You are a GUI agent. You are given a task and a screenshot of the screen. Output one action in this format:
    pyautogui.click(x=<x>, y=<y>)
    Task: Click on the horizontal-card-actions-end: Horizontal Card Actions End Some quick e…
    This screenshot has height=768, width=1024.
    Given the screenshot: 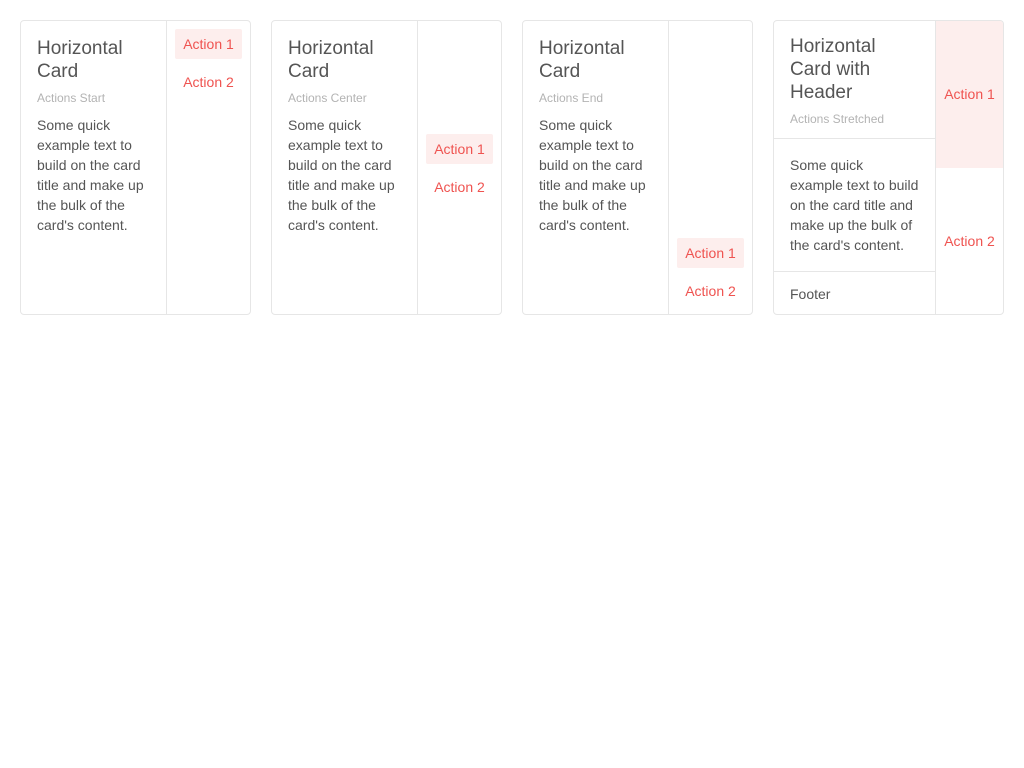 What is the action you would take?
    pyautogui.click(x=637, y=167)
    